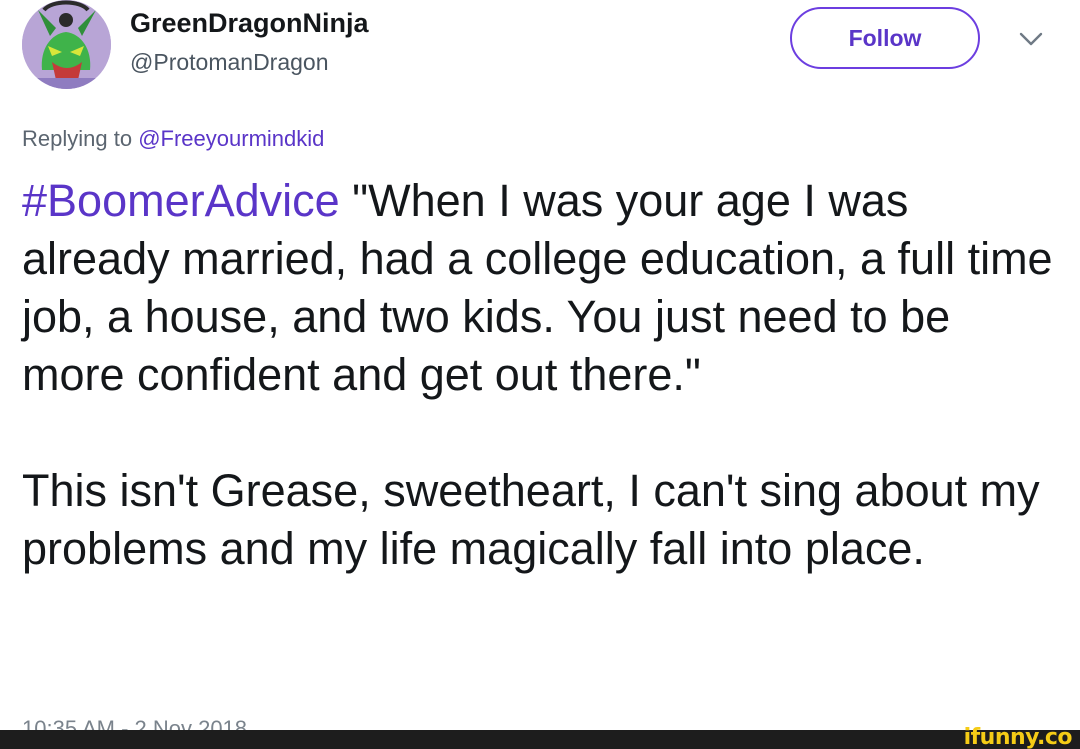 The image size is (1080, 749). Describe the element at coordinates (181, 200) in the screenshot. I see `hashtag-link: #BoomerAdvice` at that location.